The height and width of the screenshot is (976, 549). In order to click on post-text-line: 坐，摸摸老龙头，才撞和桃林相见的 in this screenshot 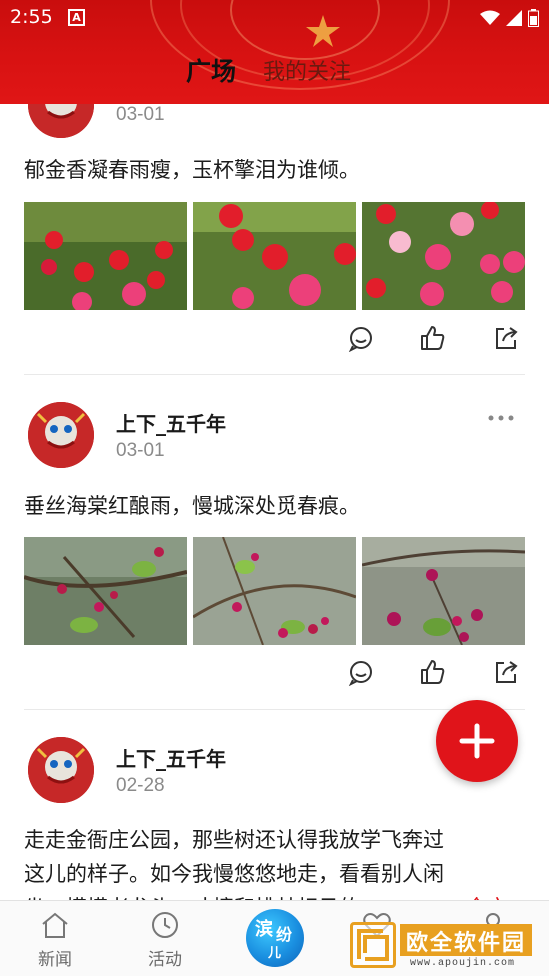, I will do `click(274, 895)`.